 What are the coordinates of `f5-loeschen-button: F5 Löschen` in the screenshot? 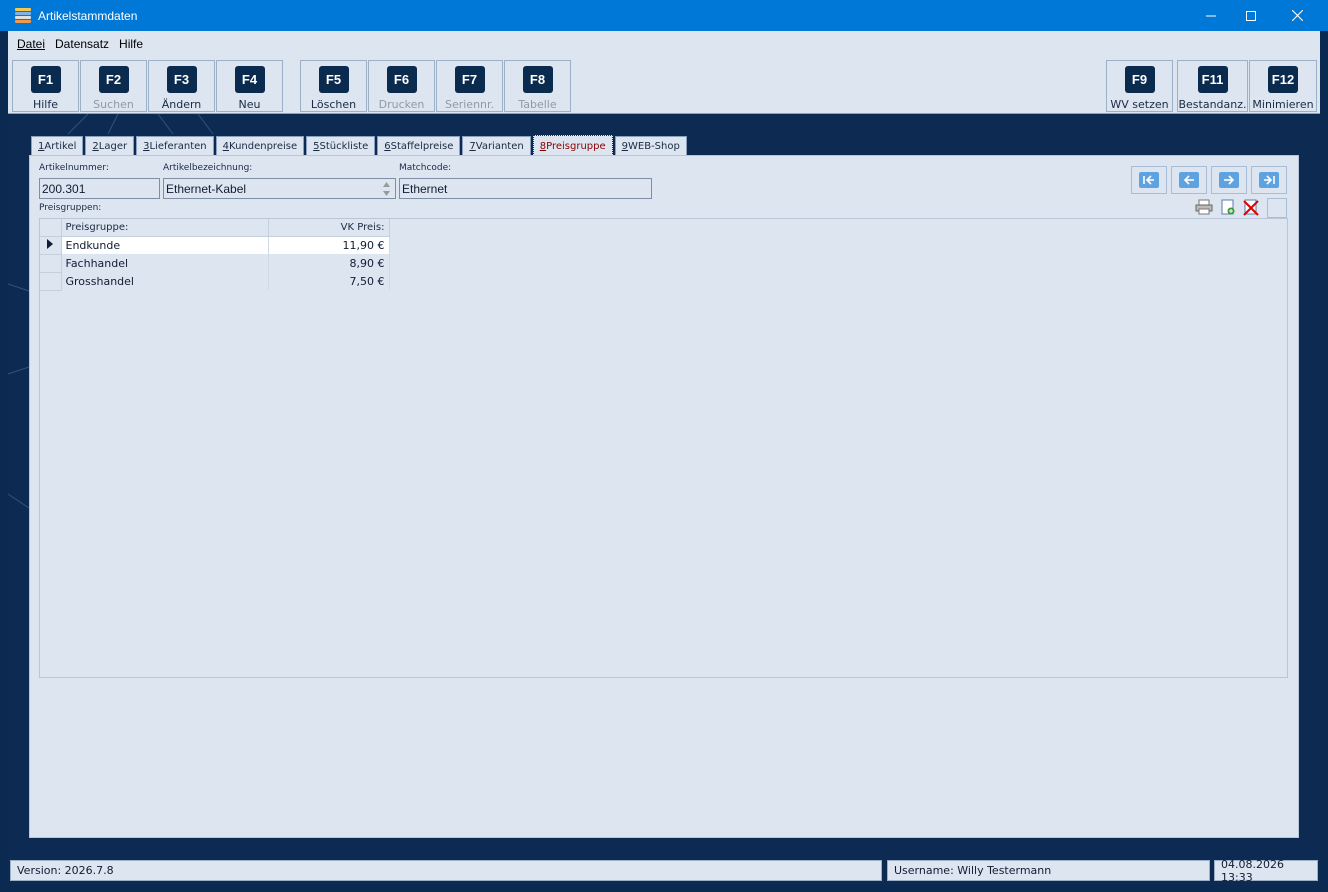 It's located at (333, 86).